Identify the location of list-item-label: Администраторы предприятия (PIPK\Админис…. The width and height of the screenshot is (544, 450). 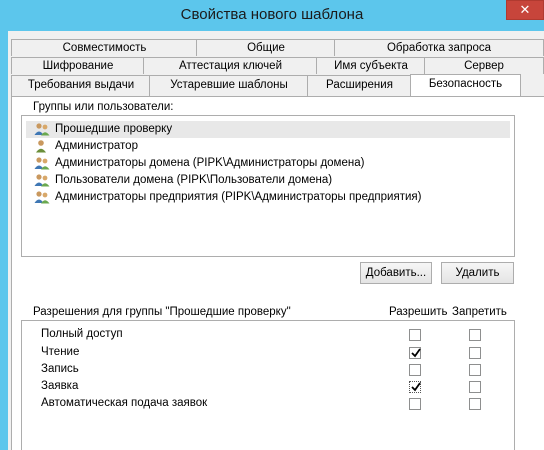
(238, 197).